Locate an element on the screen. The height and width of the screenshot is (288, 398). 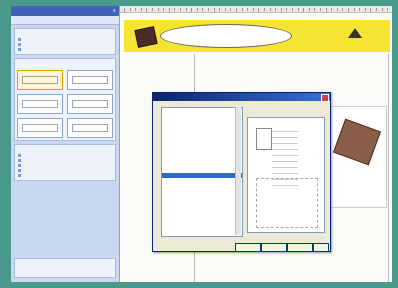
scrollbar is located at coordinates (238, 171).